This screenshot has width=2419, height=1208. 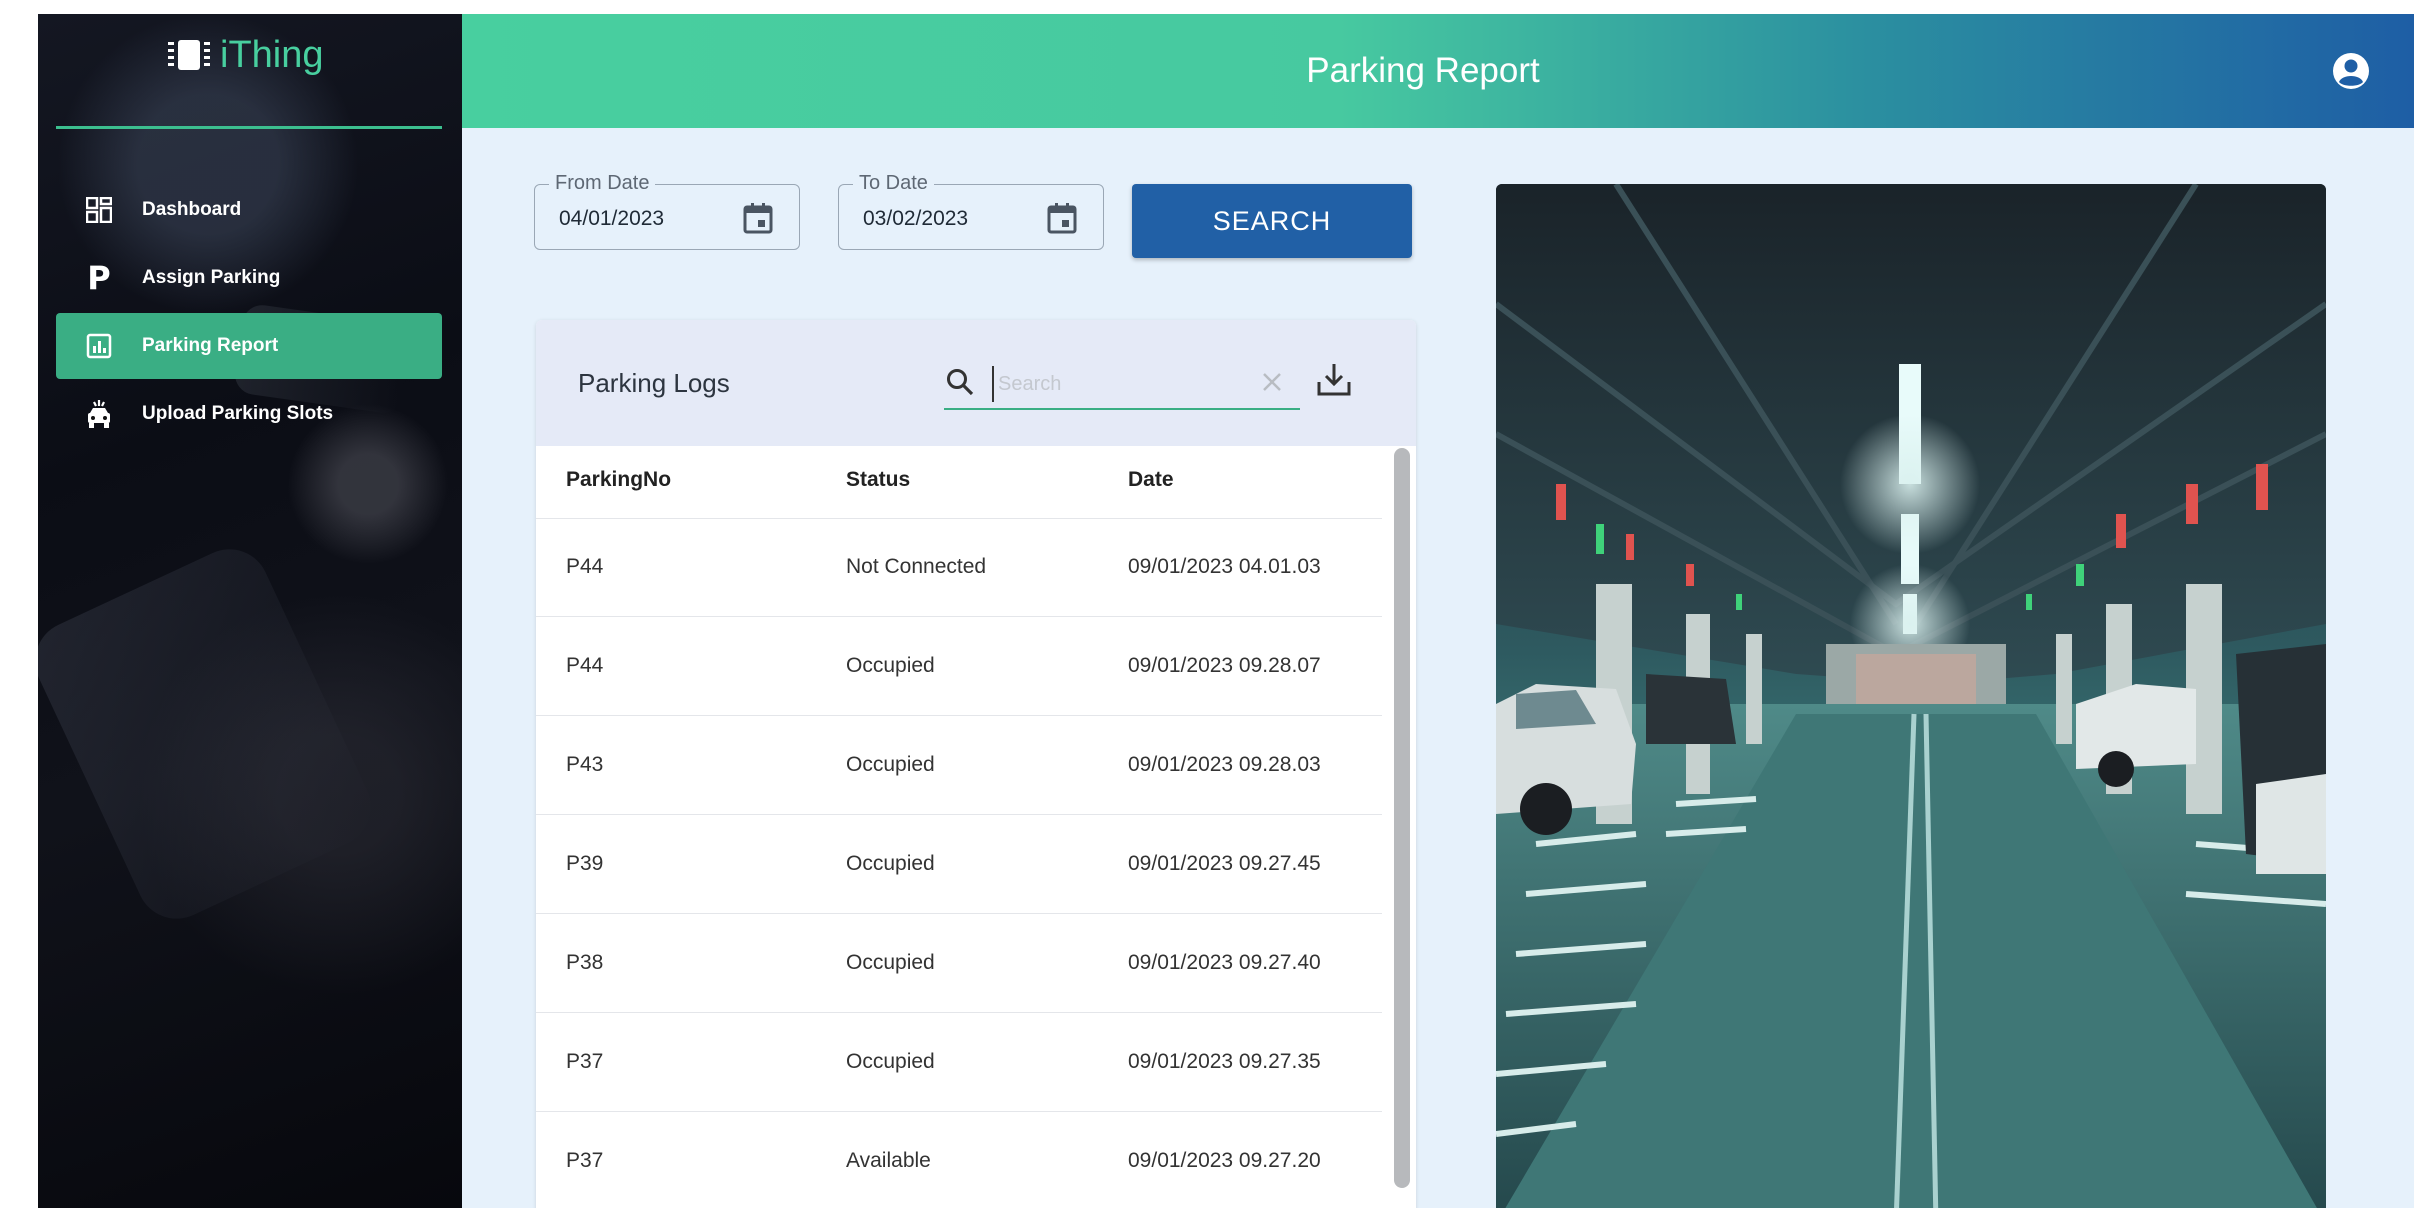 I want to click on cell-status: Not Connected, so click(x=916, y=566).